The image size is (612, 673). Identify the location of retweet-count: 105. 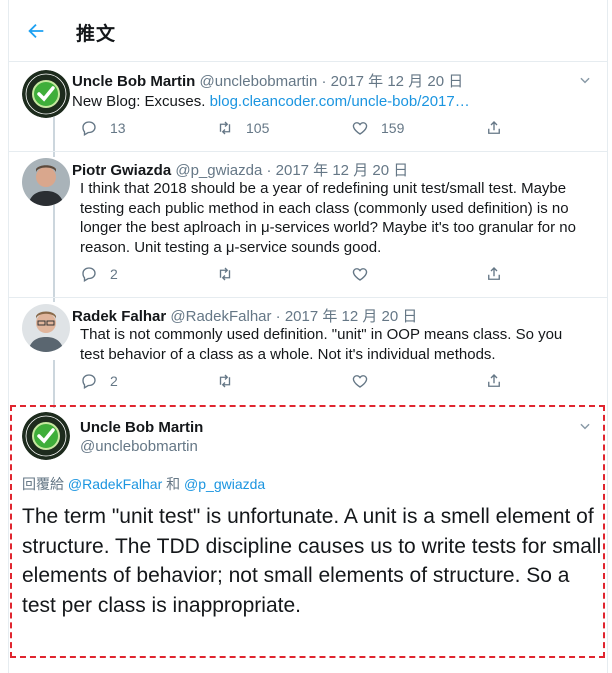
(258, 128).